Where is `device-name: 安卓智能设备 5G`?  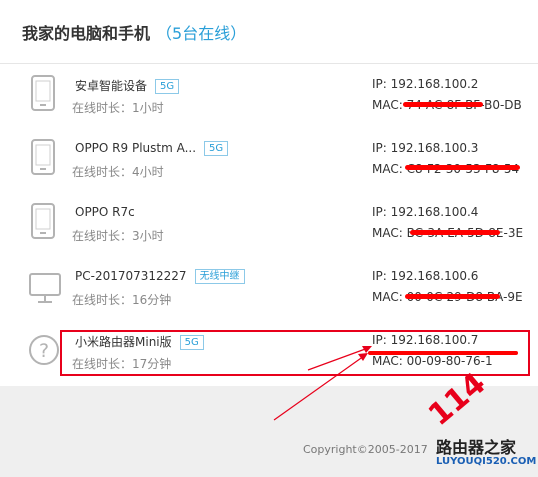
device-name: 安卓智能设备 5G is located at coordinates (127, 85).